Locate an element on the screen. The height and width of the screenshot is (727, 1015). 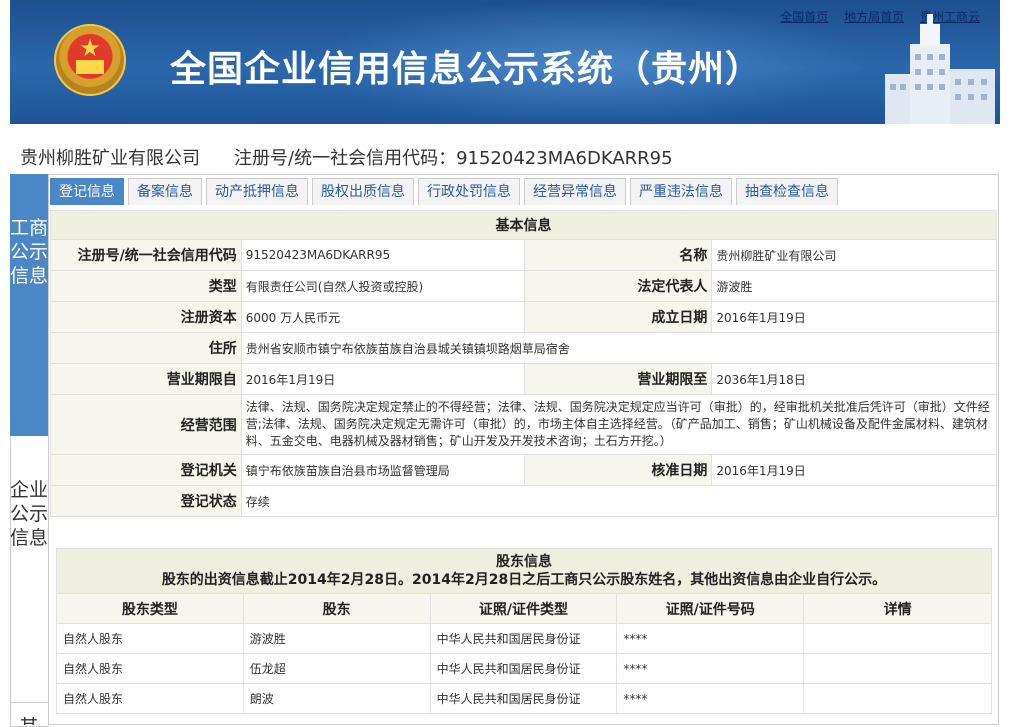
scope-label: 经营范围 is located at coordinates (146, 424).